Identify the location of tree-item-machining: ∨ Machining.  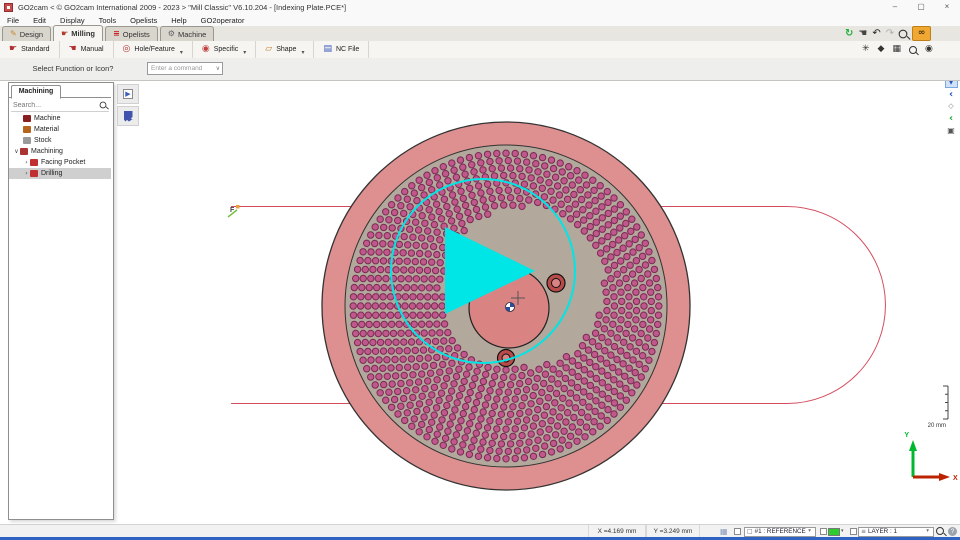
(60, 151).